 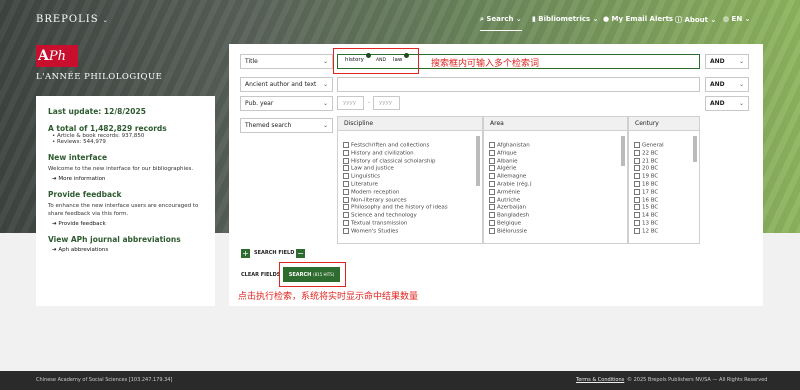 I want to click on checkbox-century: 17 BC, so click(x=664, y=193).